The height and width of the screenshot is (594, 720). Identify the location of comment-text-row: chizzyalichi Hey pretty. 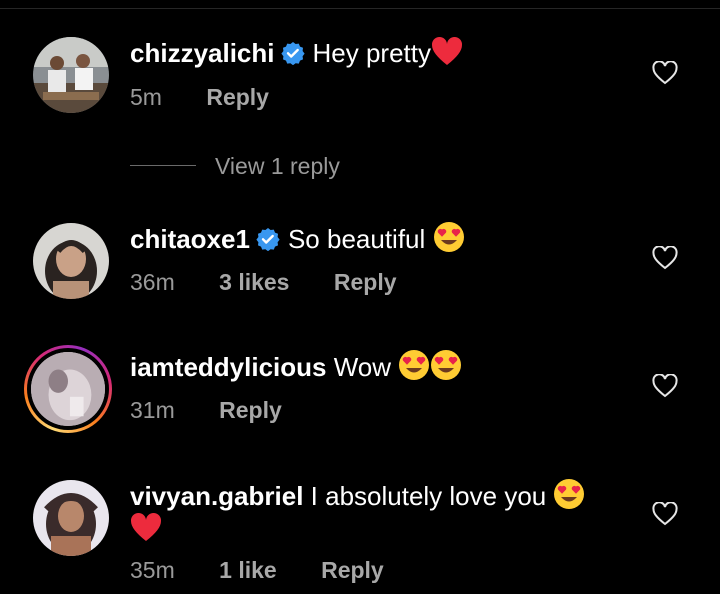
(296, 53).